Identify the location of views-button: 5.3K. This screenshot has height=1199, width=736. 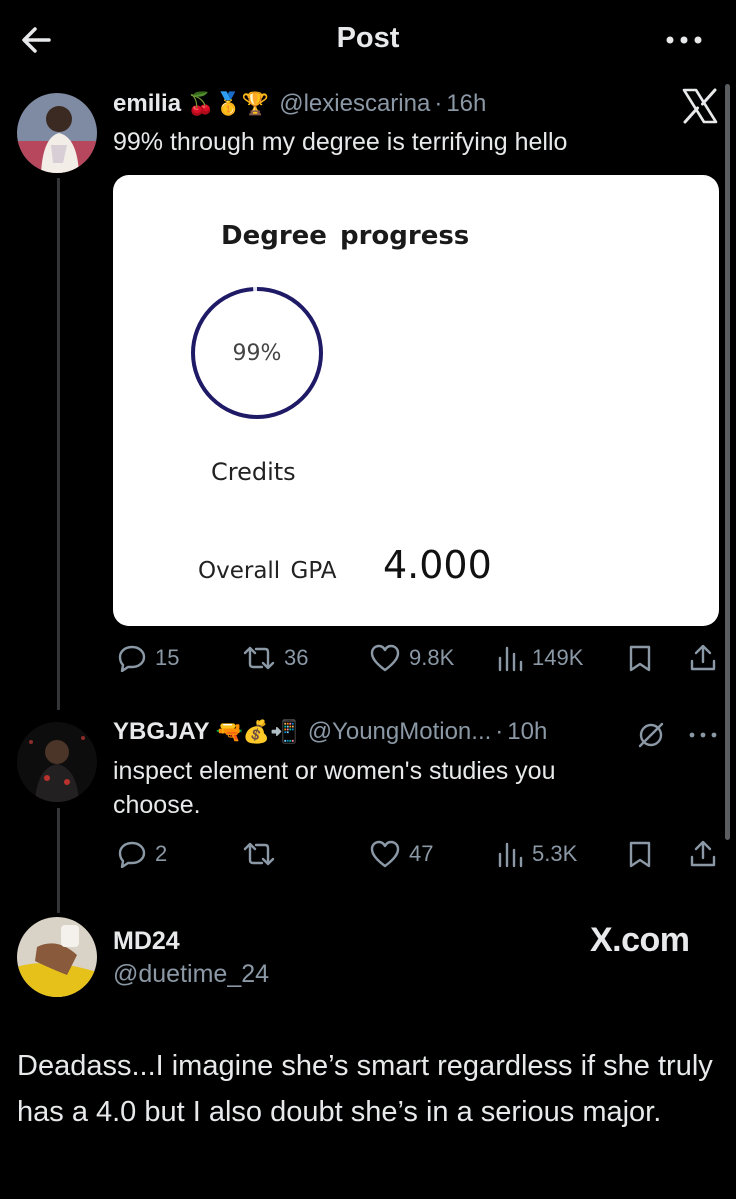
(536, 854).